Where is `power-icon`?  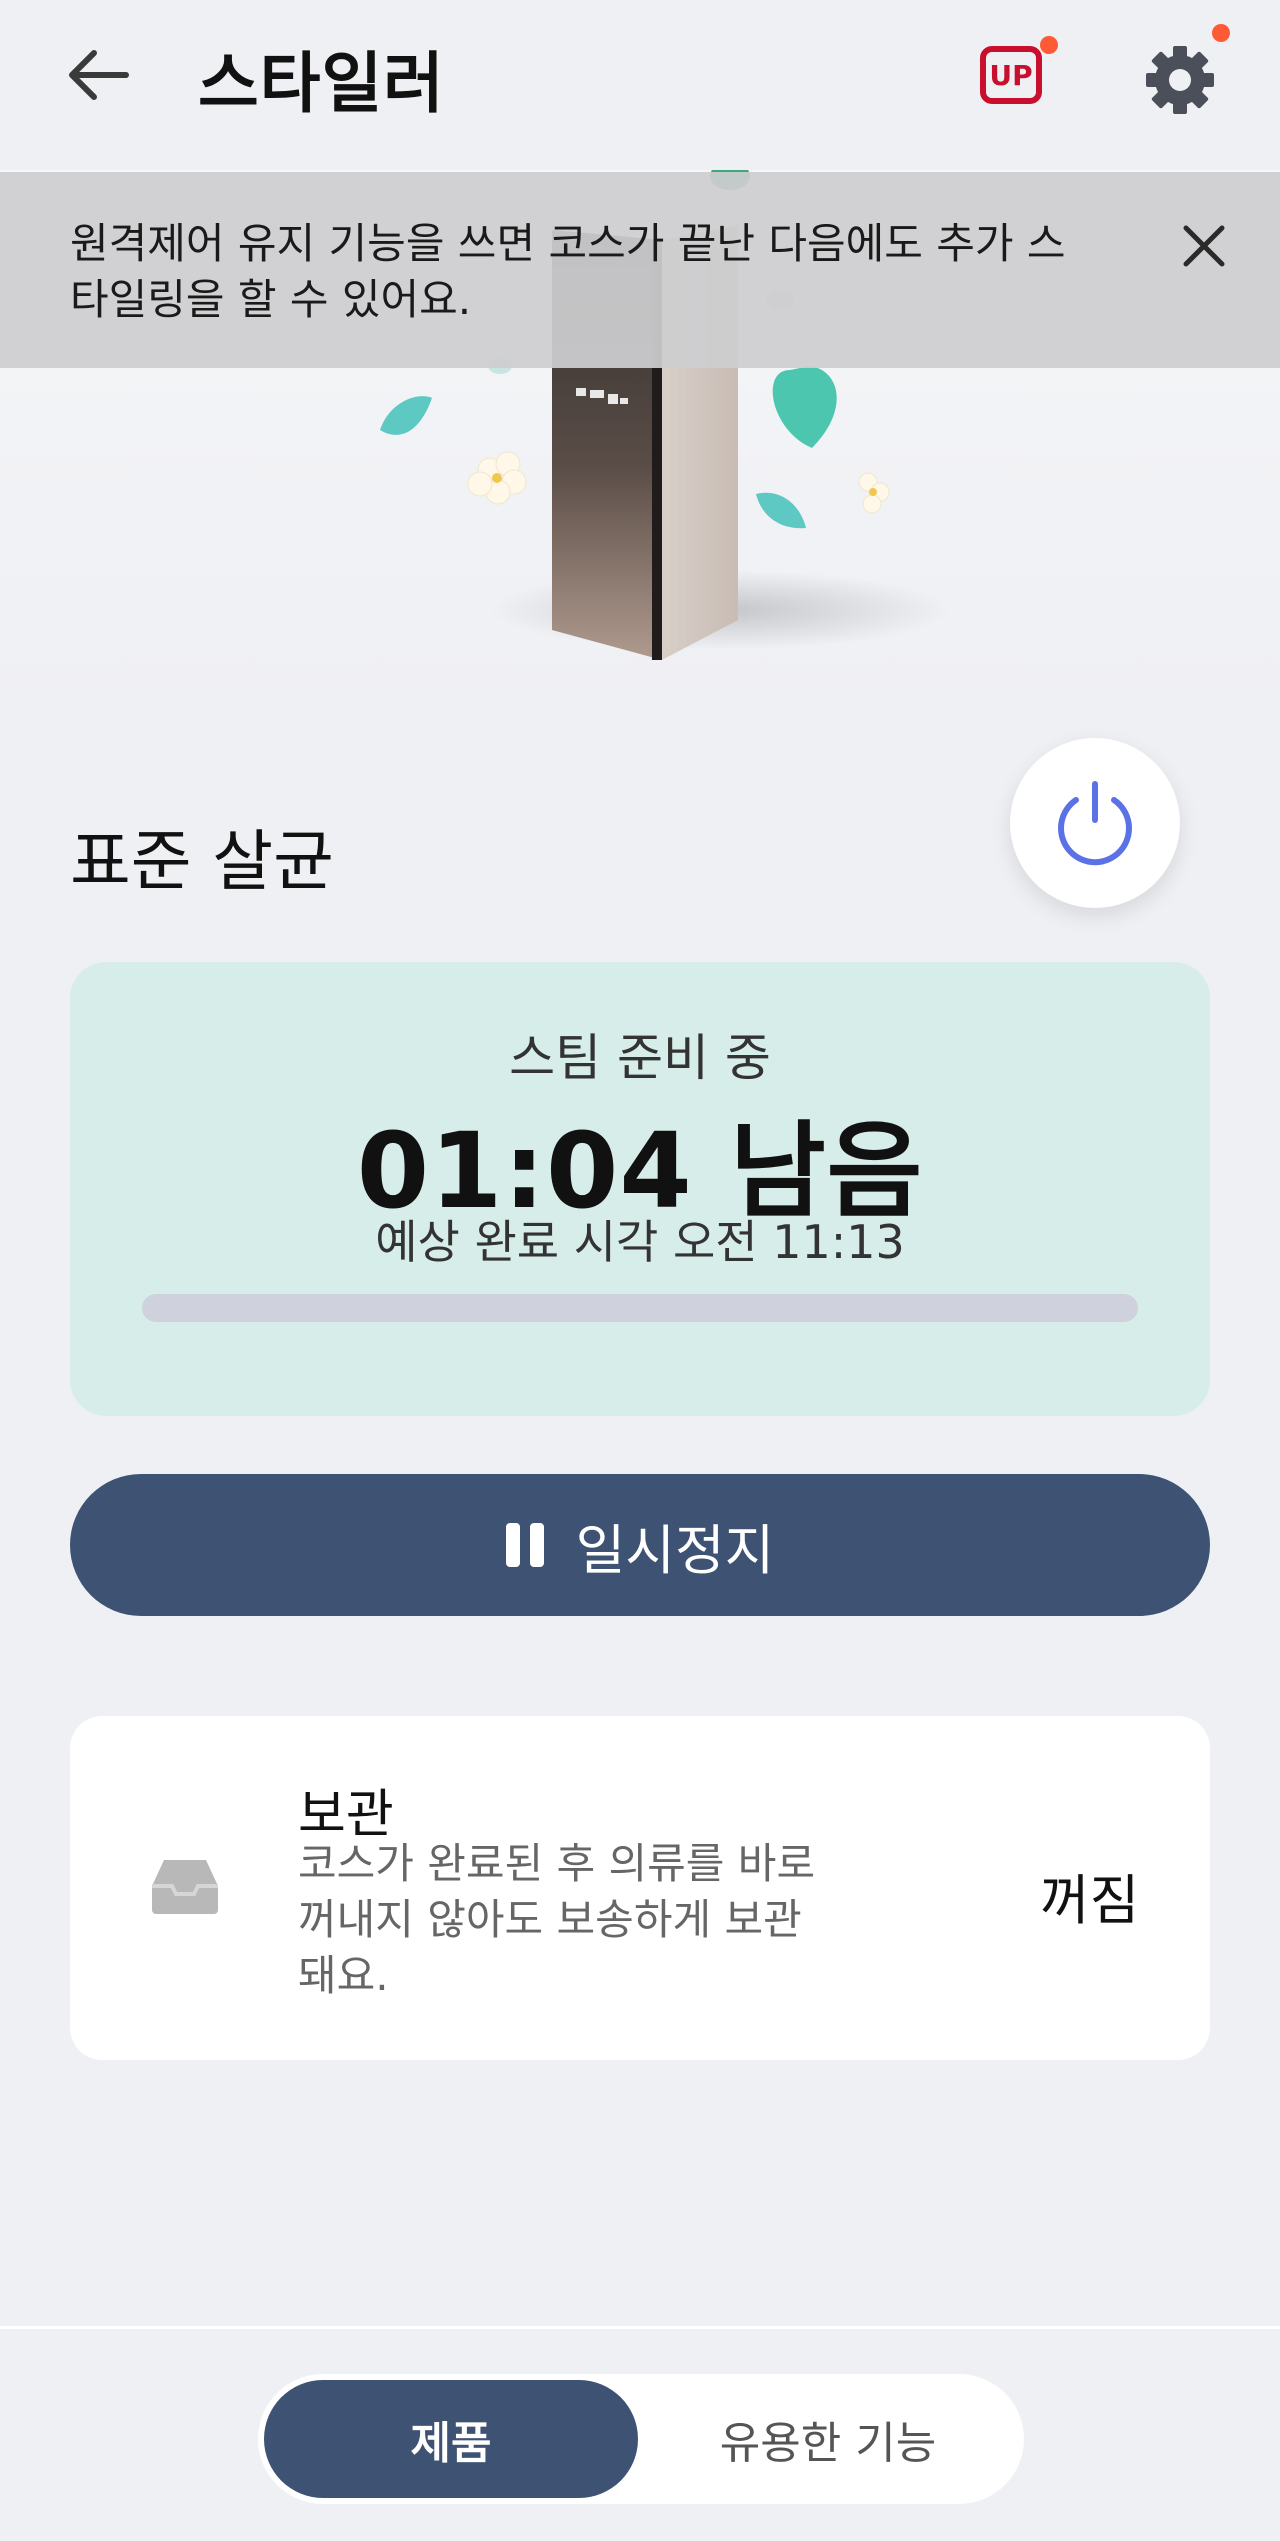 power-icon is located at coordinates (1095, 823).